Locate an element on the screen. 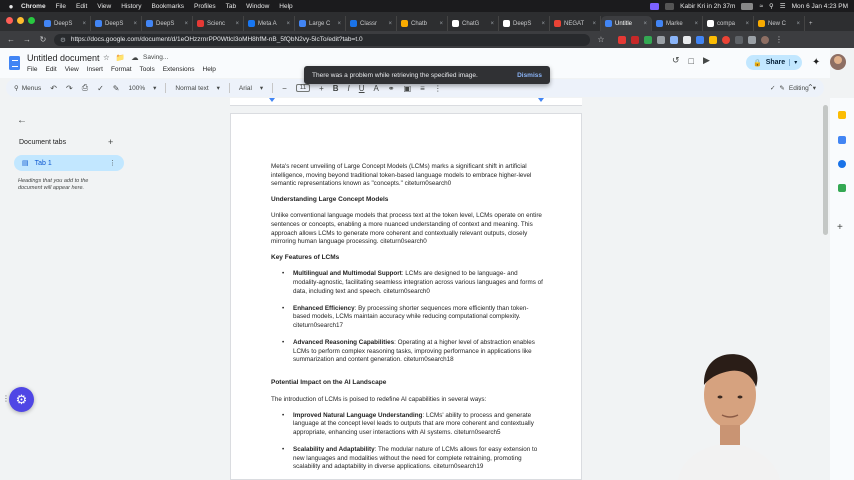  collapse-toolbar-icon: ⌃ is located at coordinates (810, 87).